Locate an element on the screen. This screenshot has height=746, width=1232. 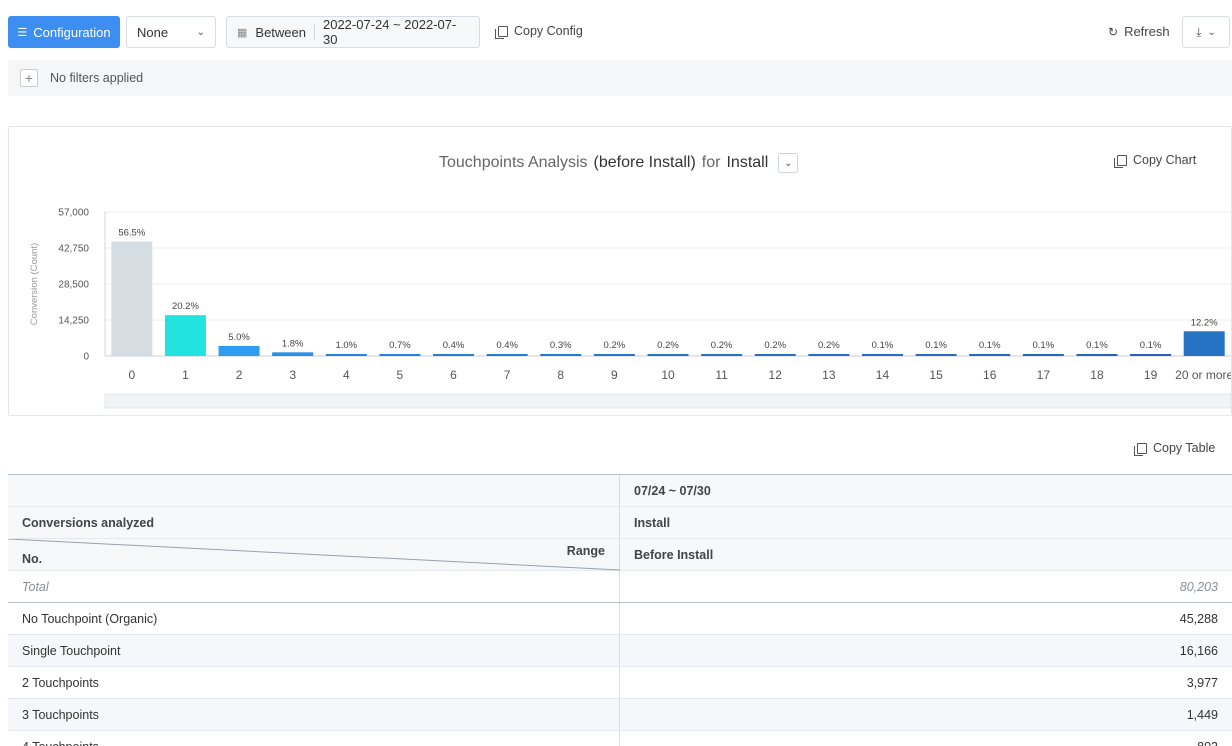
chart-scrollbar is located at coordinates (667, 401).